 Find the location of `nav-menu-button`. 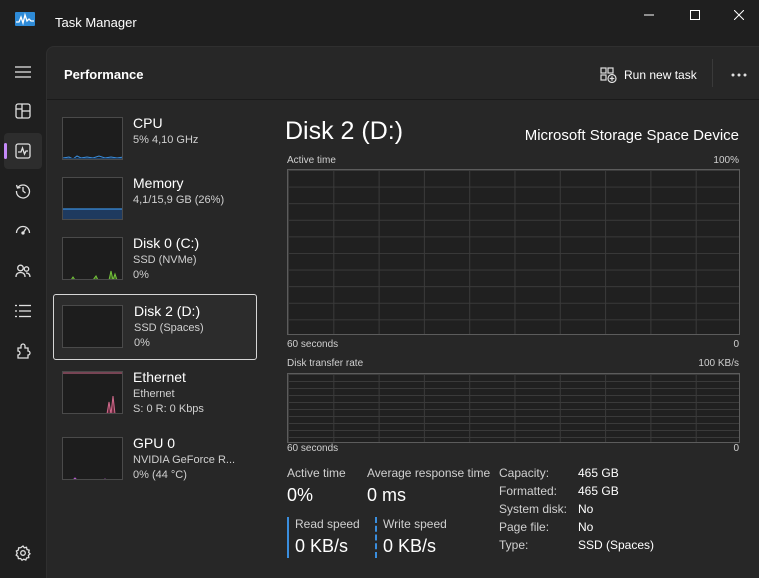

nav-menu-button is located at coordinates (23, 72).